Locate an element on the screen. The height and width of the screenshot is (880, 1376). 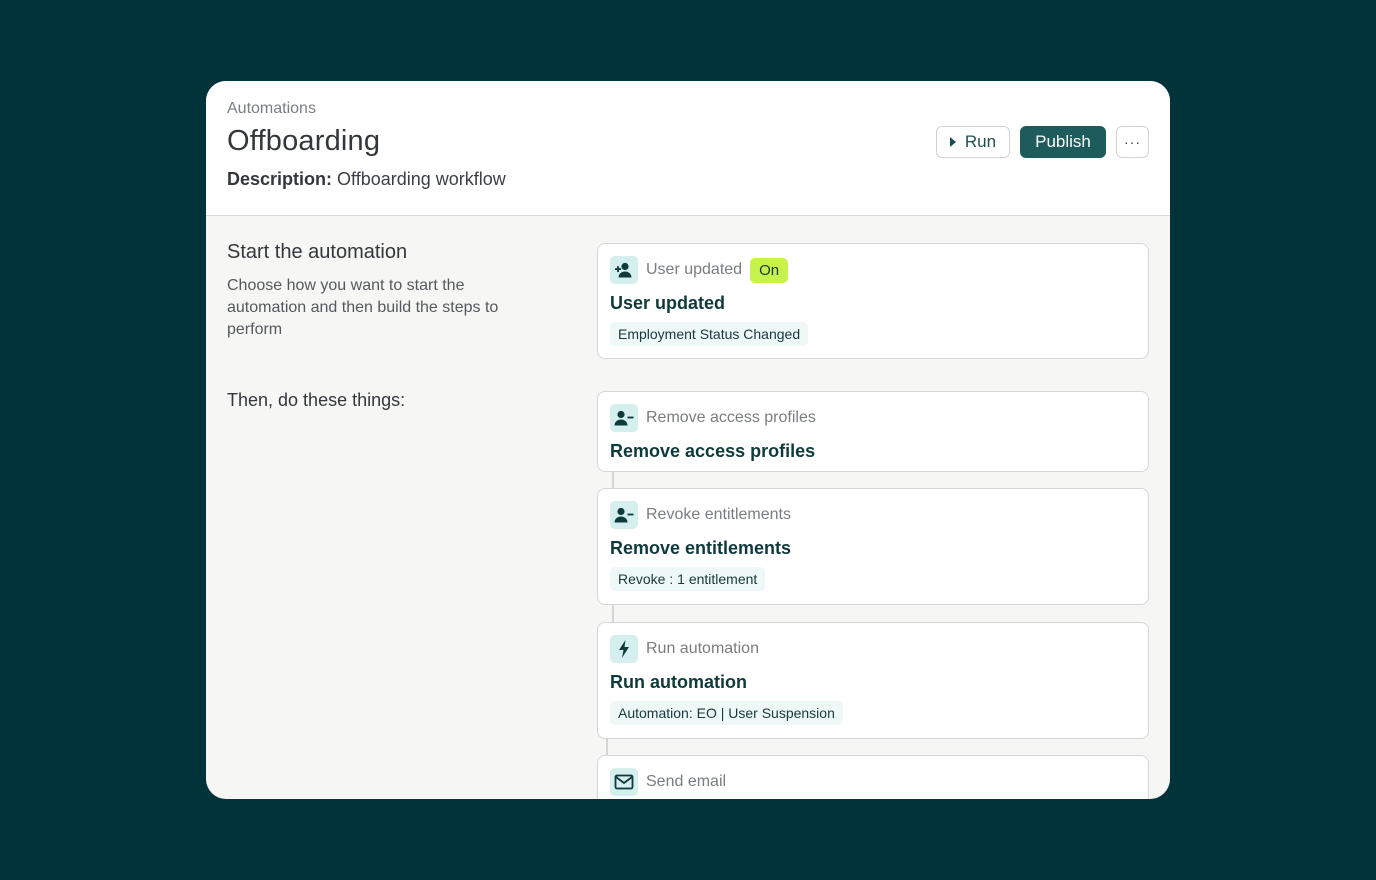
trigger-card-header: User updated On is located at coordinates (699, 270).